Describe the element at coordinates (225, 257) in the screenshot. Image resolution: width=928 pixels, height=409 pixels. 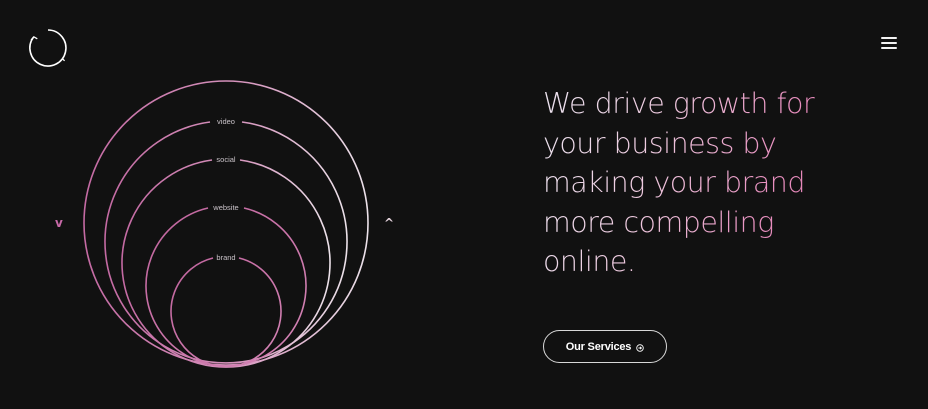
I see `ring-label-brand: brand` at that location.